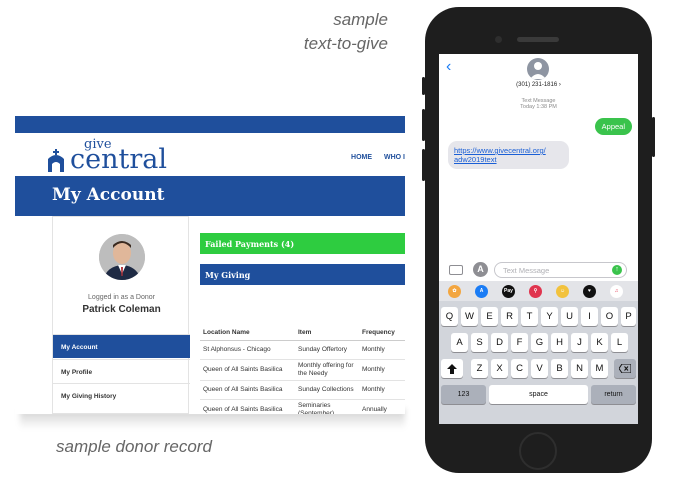  I want to click on compose-row: A Text Message ↑, so click(538, 270).